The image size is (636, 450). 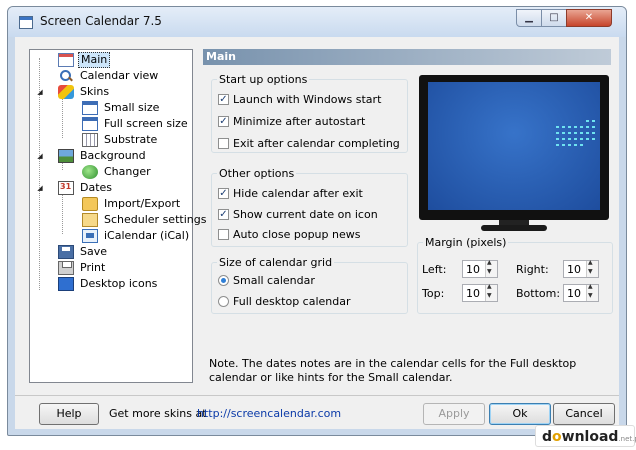 What do you see at coordinates (466, 242) in the screenshot?
I see `group-title: Margin (pixels)` at bounding box center [466, 242].